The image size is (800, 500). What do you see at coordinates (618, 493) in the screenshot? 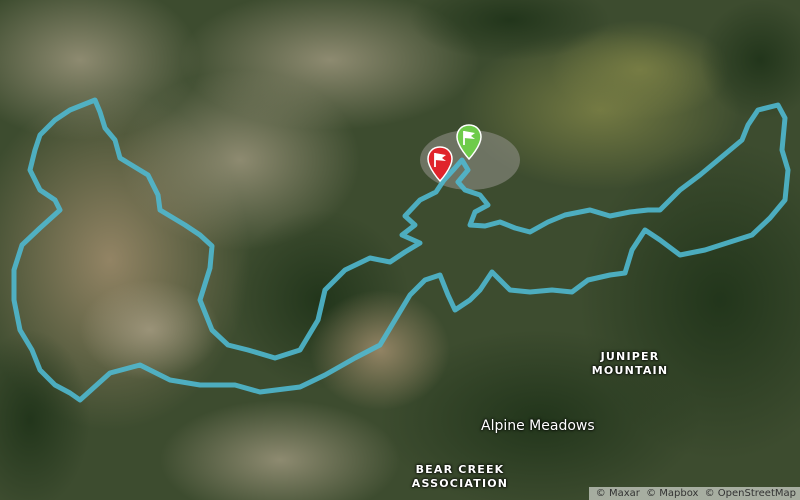
I see `attribution-maxar-link: © Maxar` at bounding box center [618, 493].